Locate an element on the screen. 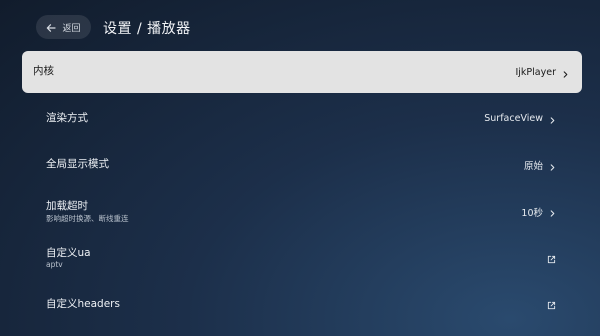  setting-title: 渲染方式 is located at coordinates (67, 117).